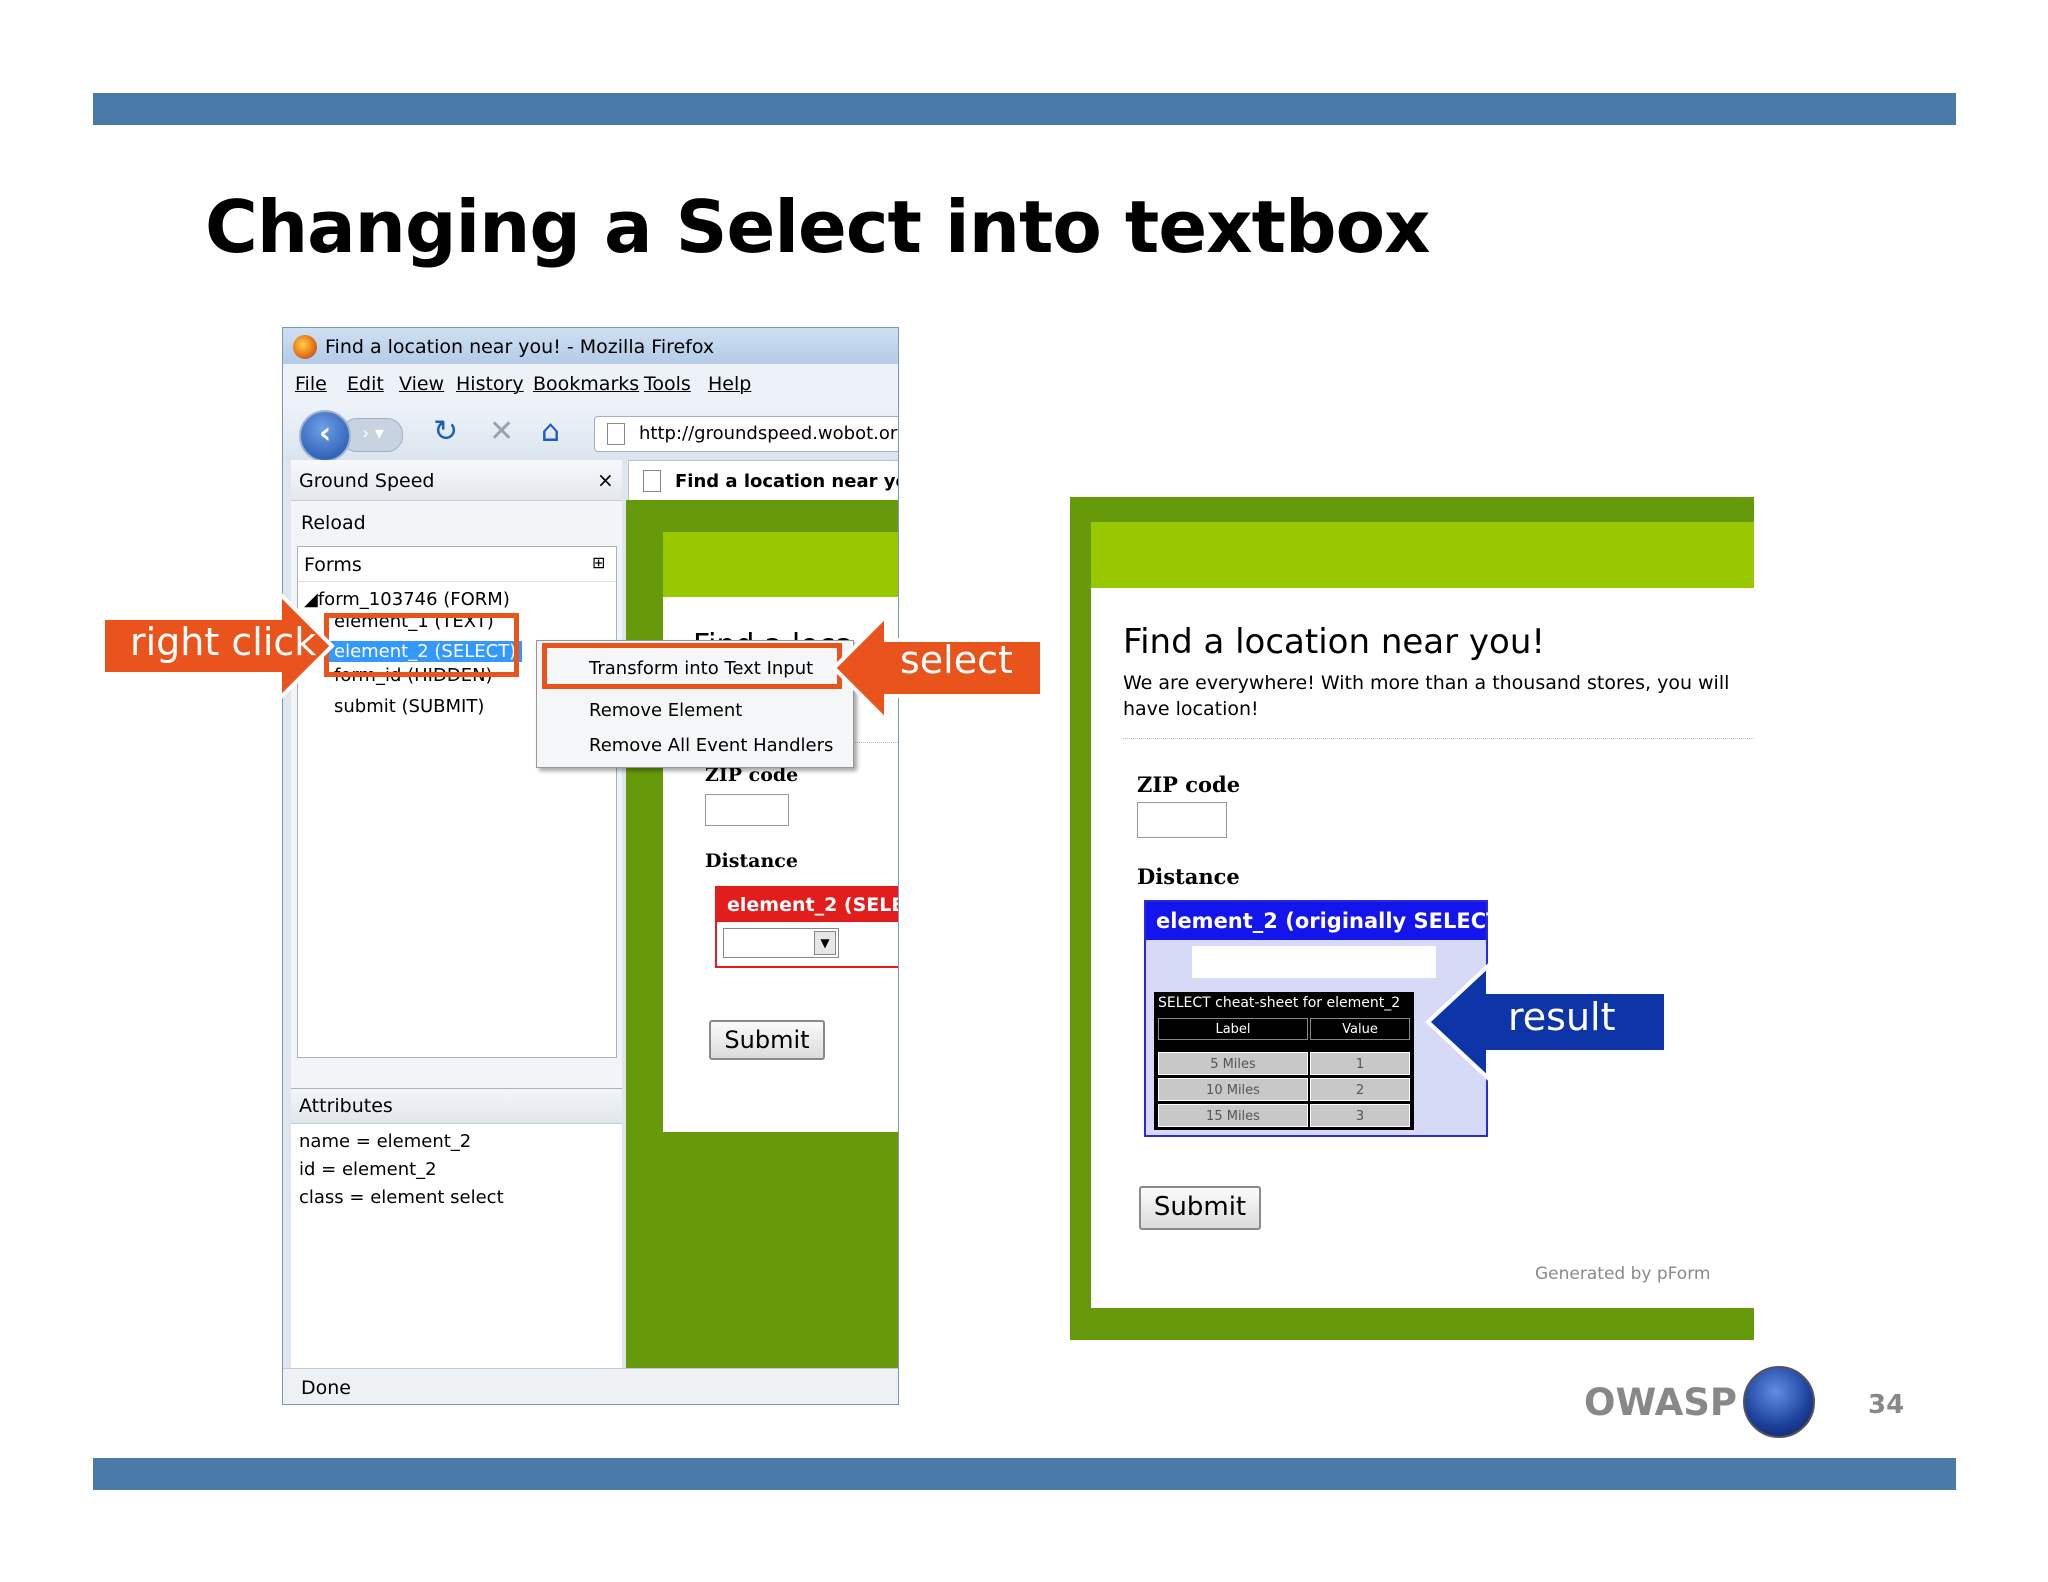  I want to click on forms-header-label: Forms, so click(333, 565).